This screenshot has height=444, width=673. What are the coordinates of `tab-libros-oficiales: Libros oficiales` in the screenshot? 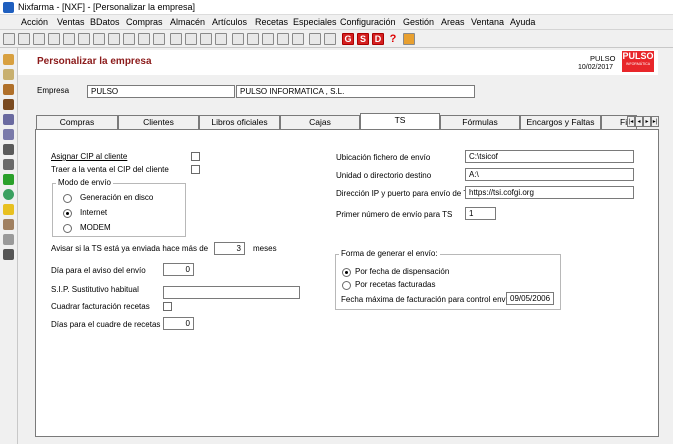 It's located at (239, 122).